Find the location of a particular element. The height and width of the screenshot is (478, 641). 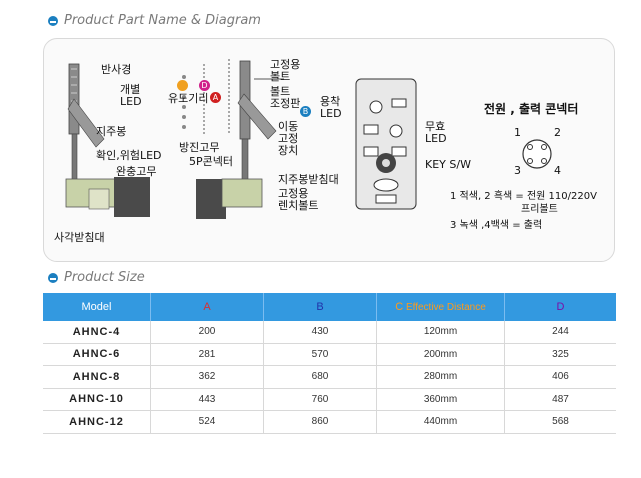

table-header-row: Model A B C Effective Distance D is located at coordinates (329, 307).